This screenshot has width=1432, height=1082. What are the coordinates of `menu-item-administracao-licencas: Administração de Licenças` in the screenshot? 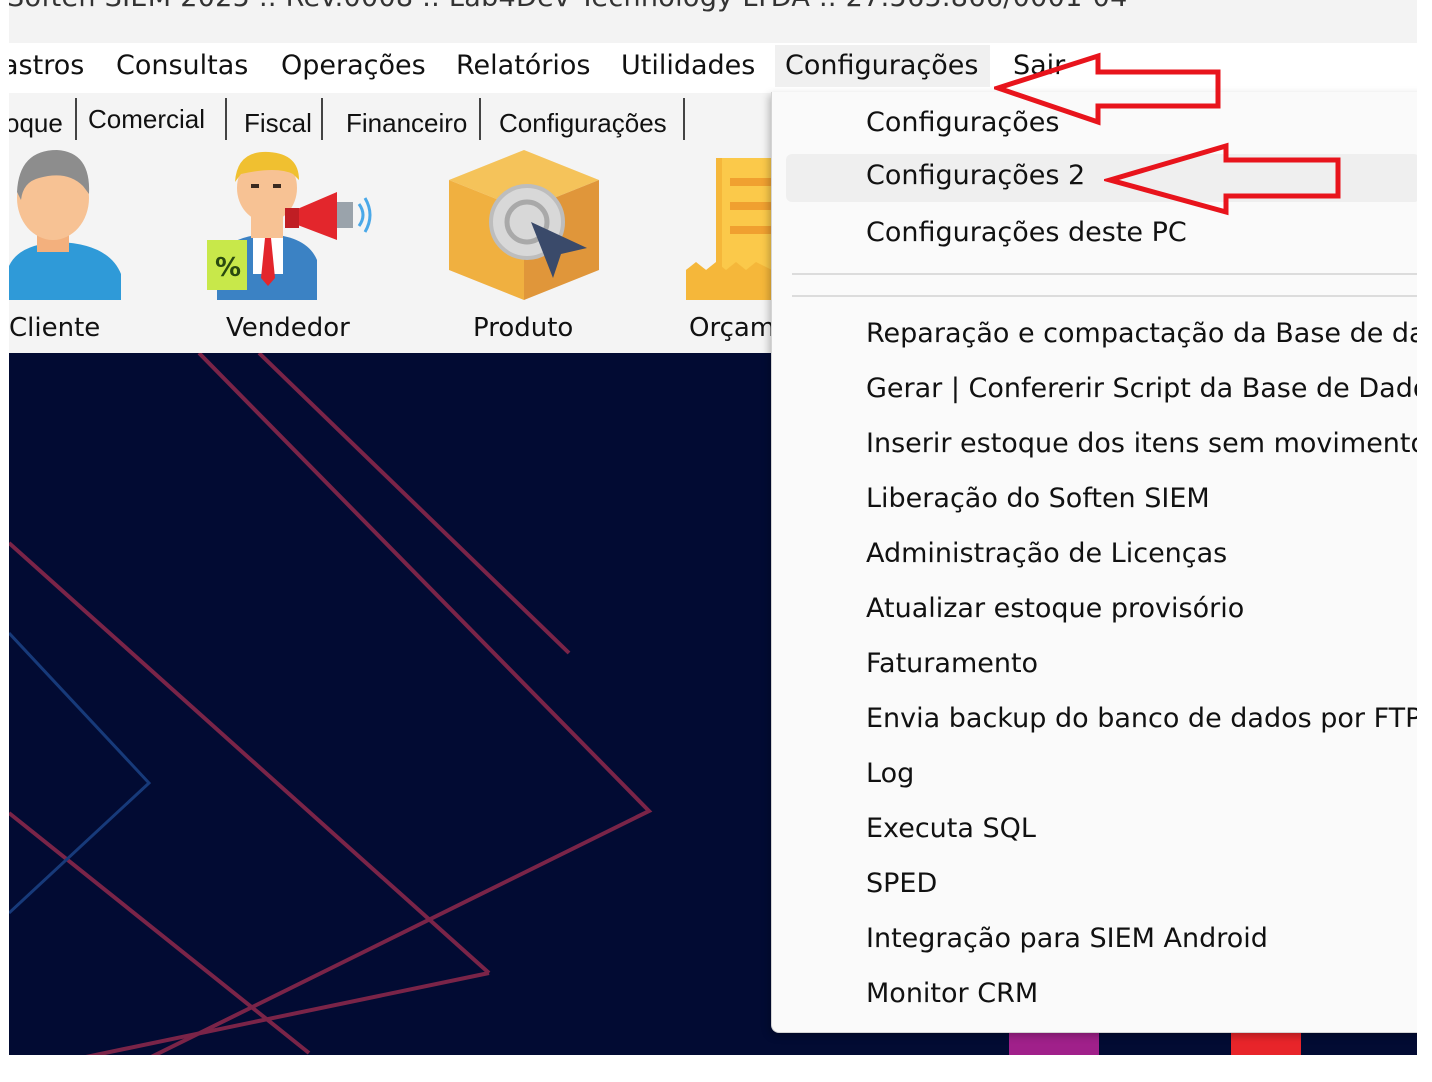 It's located at (1094, 556).